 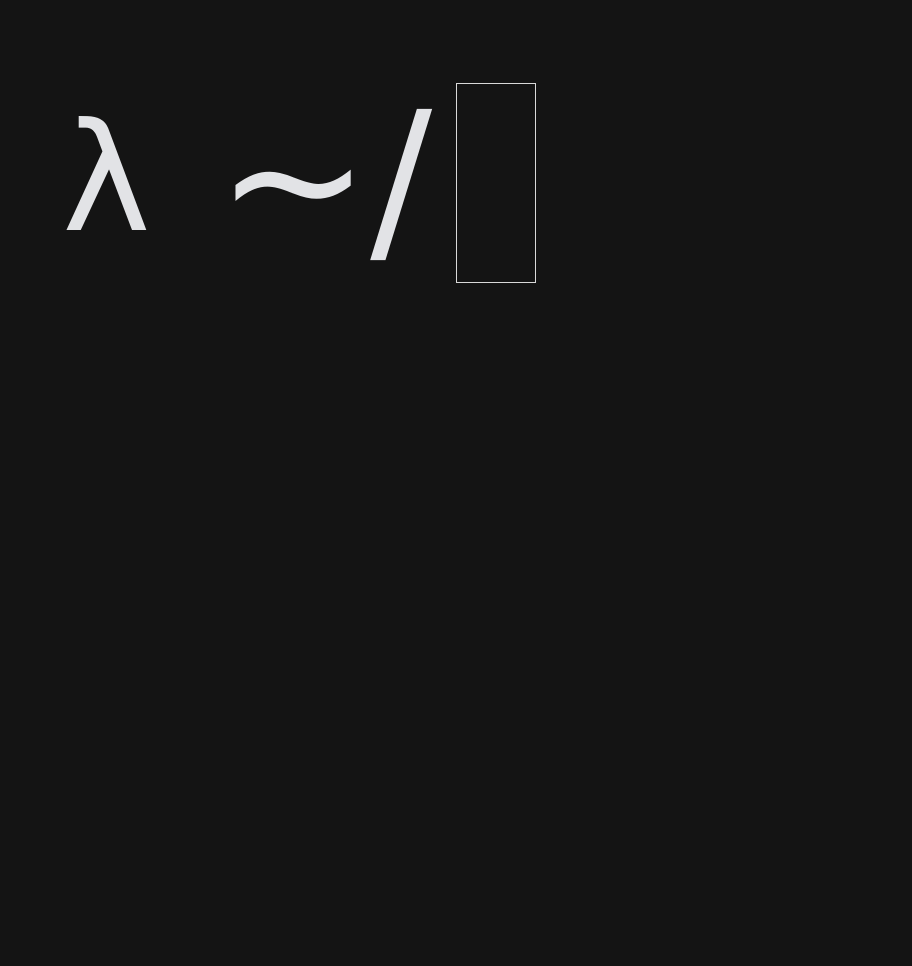 What do you see at coordinates (496, 183) in the screenshot?
I see `text-cursor` at bounding box center [496, 183].